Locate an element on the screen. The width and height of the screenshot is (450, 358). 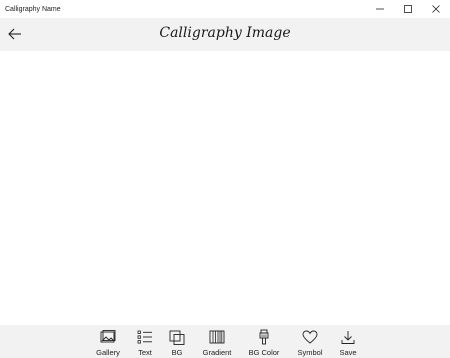
text-label: Text is located at coordinates (145, 352).